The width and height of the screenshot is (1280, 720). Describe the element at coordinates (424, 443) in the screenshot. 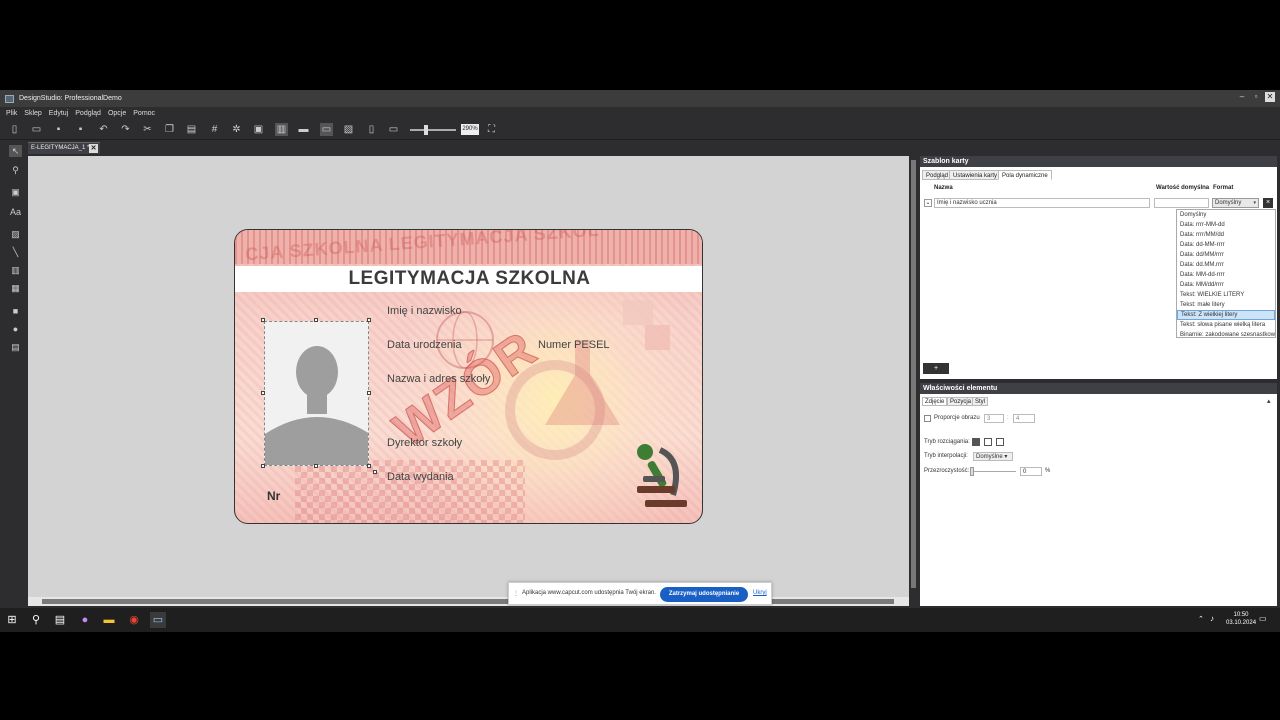

I see `label-director: Dyrektor szkoły` at that location.